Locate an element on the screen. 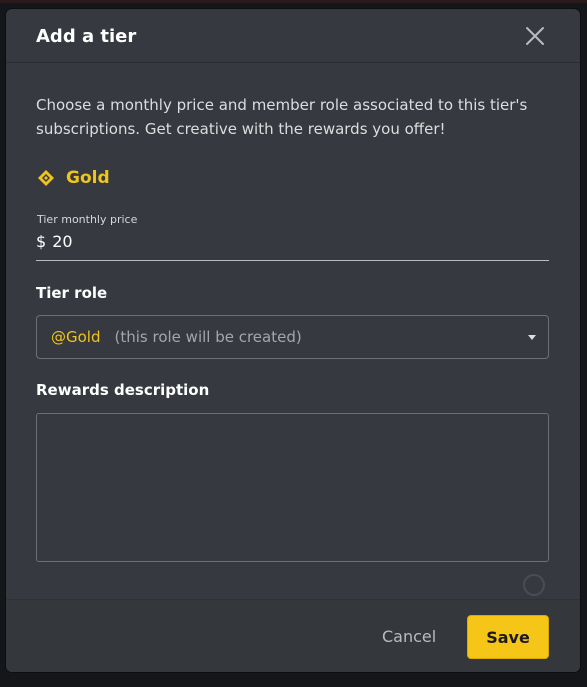  role-label: Tier role is located at coordinates (72, 293).